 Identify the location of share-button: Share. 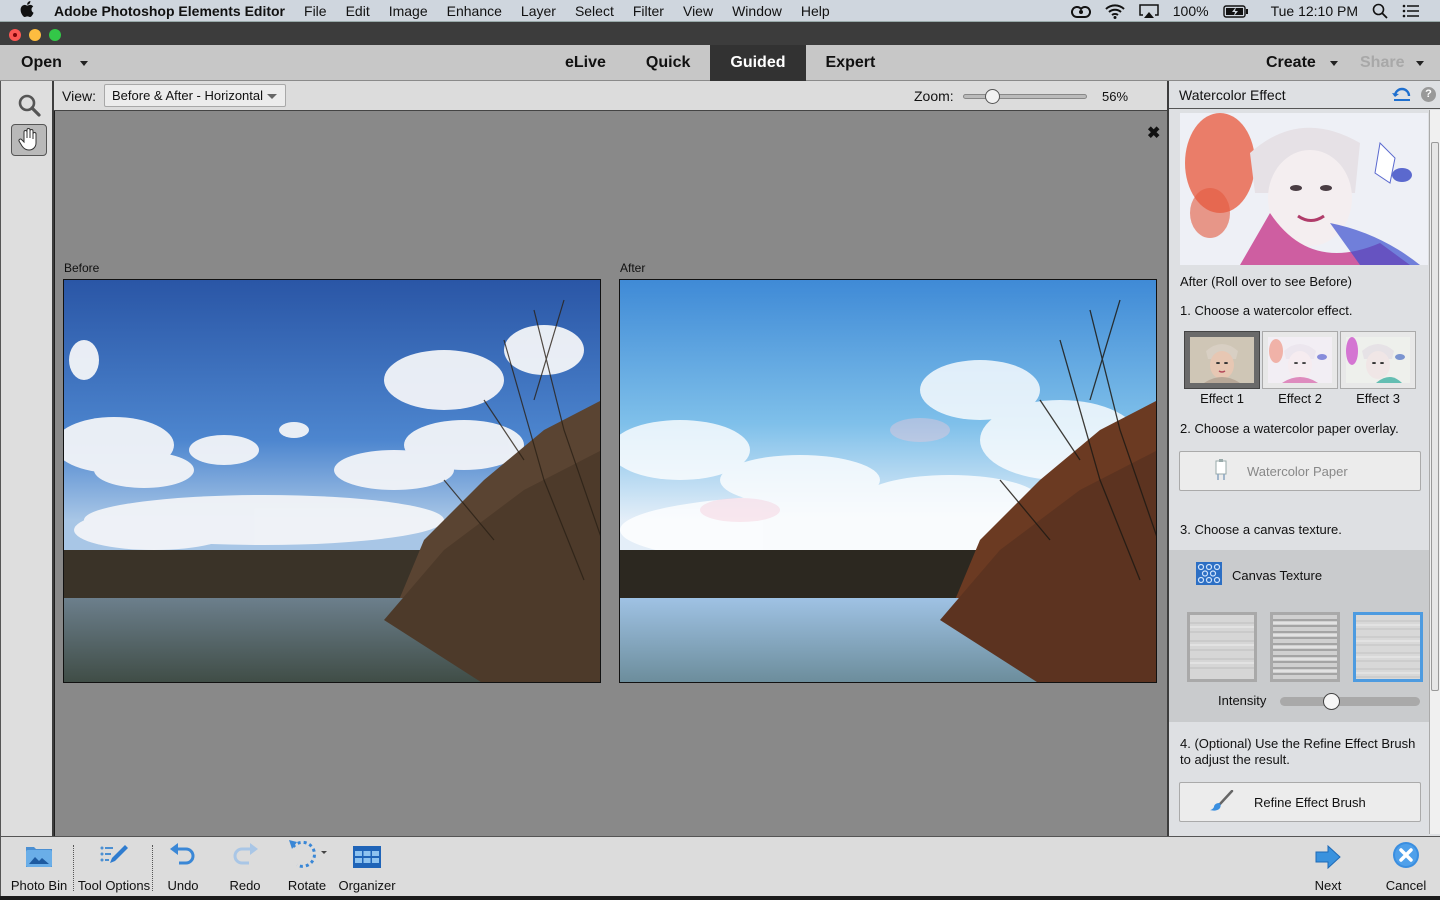
(1392, 63).